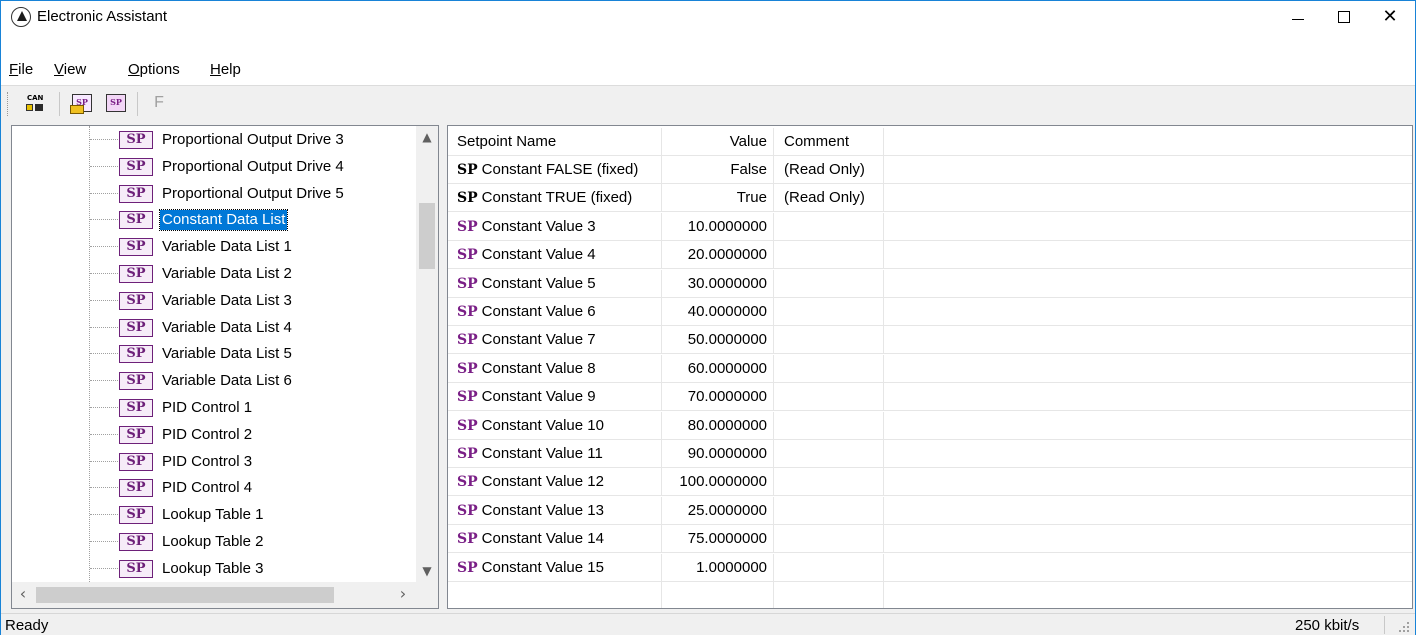 Image resolution: width=1416 pixels, height=635 pixels. Describe the element at coordinates (555, 142) in the screenshot. I see `column-header-setpoint-name: Setpoint Name` at that location.